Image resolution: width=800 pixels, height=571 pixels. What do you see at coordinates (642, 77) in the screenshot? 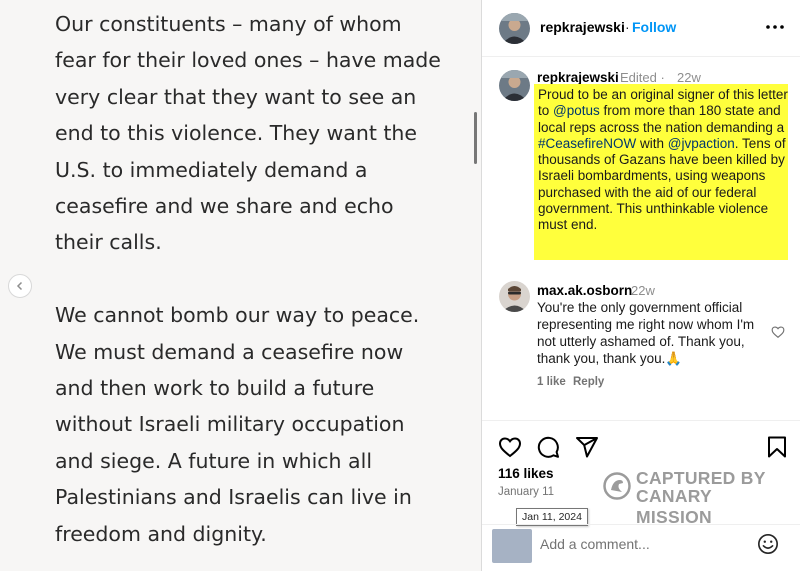
I see `caption-edited-label: Edited ·` at bounding box center [642, 77].